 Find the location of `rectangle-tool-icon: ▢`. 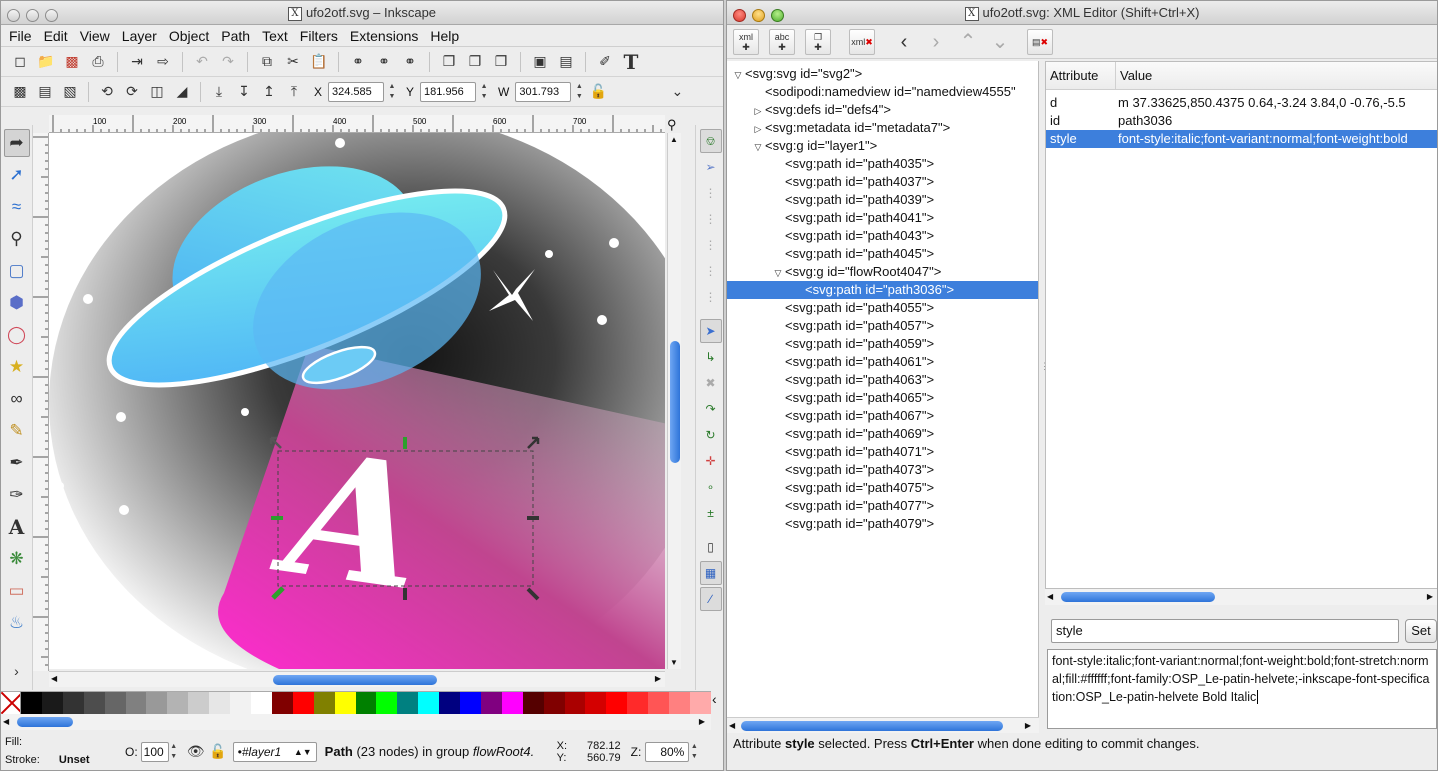

rectangle-tool-icon: ▢ is located at coordinates (17, 271).